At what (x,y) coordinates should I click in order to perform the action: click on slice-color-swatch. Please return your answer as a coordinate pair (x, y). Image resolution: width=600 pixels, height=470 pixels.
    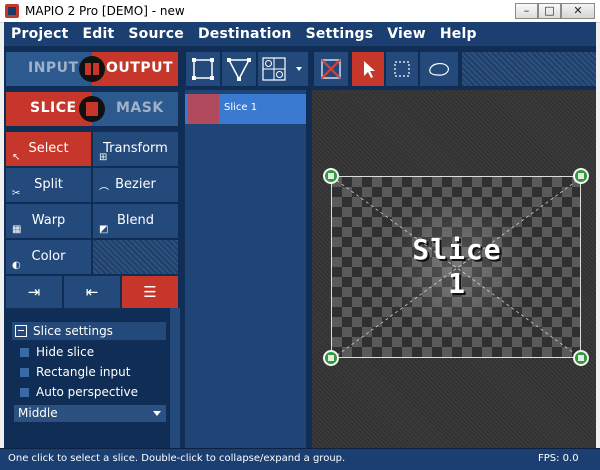
    Looking at the image, I should click on (203, 109).